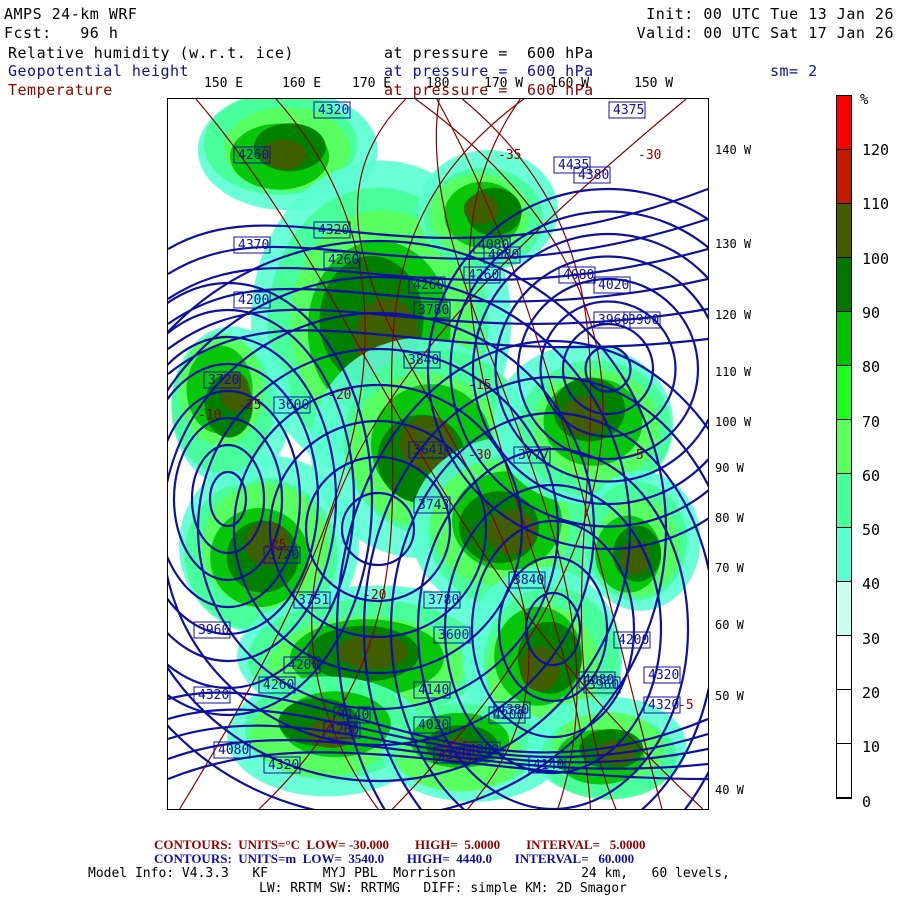  I want to click on temperature-label: -30, so click(479, 455).